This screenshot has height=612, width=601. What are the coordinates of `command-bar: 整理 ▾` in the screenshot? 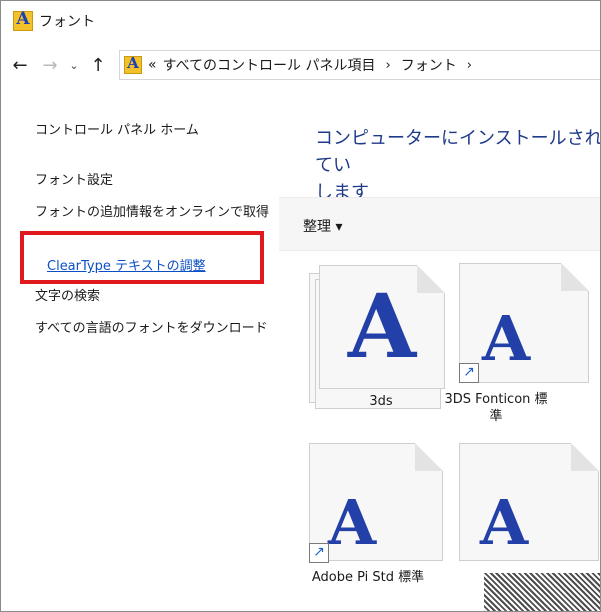 It's located at (439, 224).